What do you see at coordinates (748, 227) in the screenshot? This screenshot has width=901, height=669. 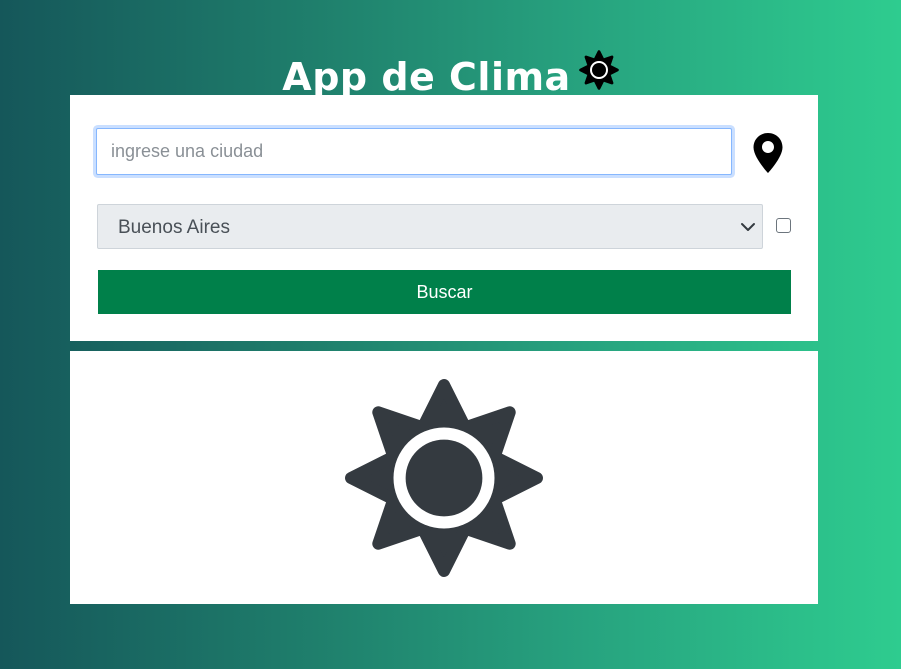 I see `chevron-down-icon` at bounding box center [748, 227].